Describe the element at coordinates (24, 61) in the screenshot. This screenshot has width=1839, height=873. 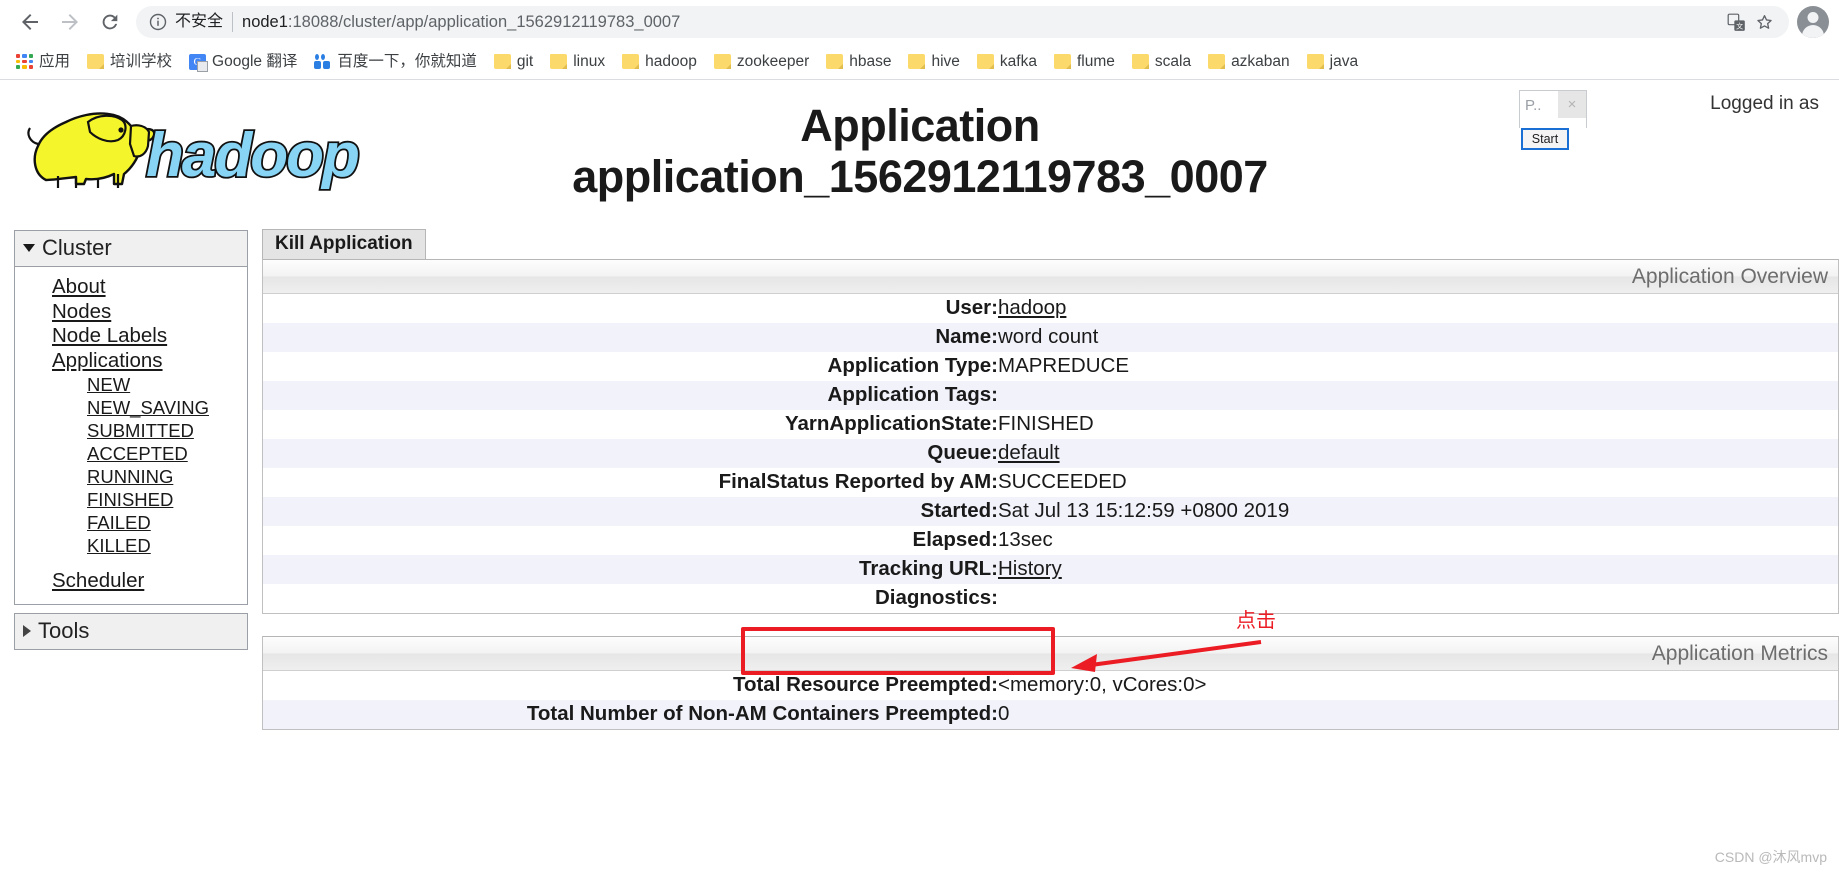
I see `apps-grid-icon` at that location.